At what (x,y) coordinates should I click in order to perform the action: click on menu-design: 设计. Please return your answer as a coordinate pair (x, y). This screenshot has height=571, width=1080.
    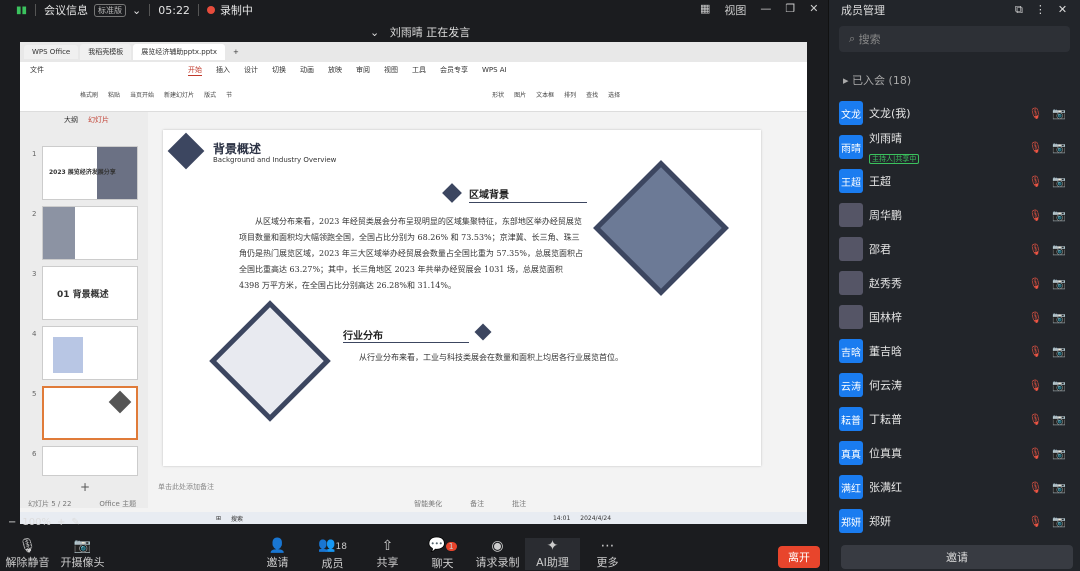
    Looking at the image, I should click on (251, 70).